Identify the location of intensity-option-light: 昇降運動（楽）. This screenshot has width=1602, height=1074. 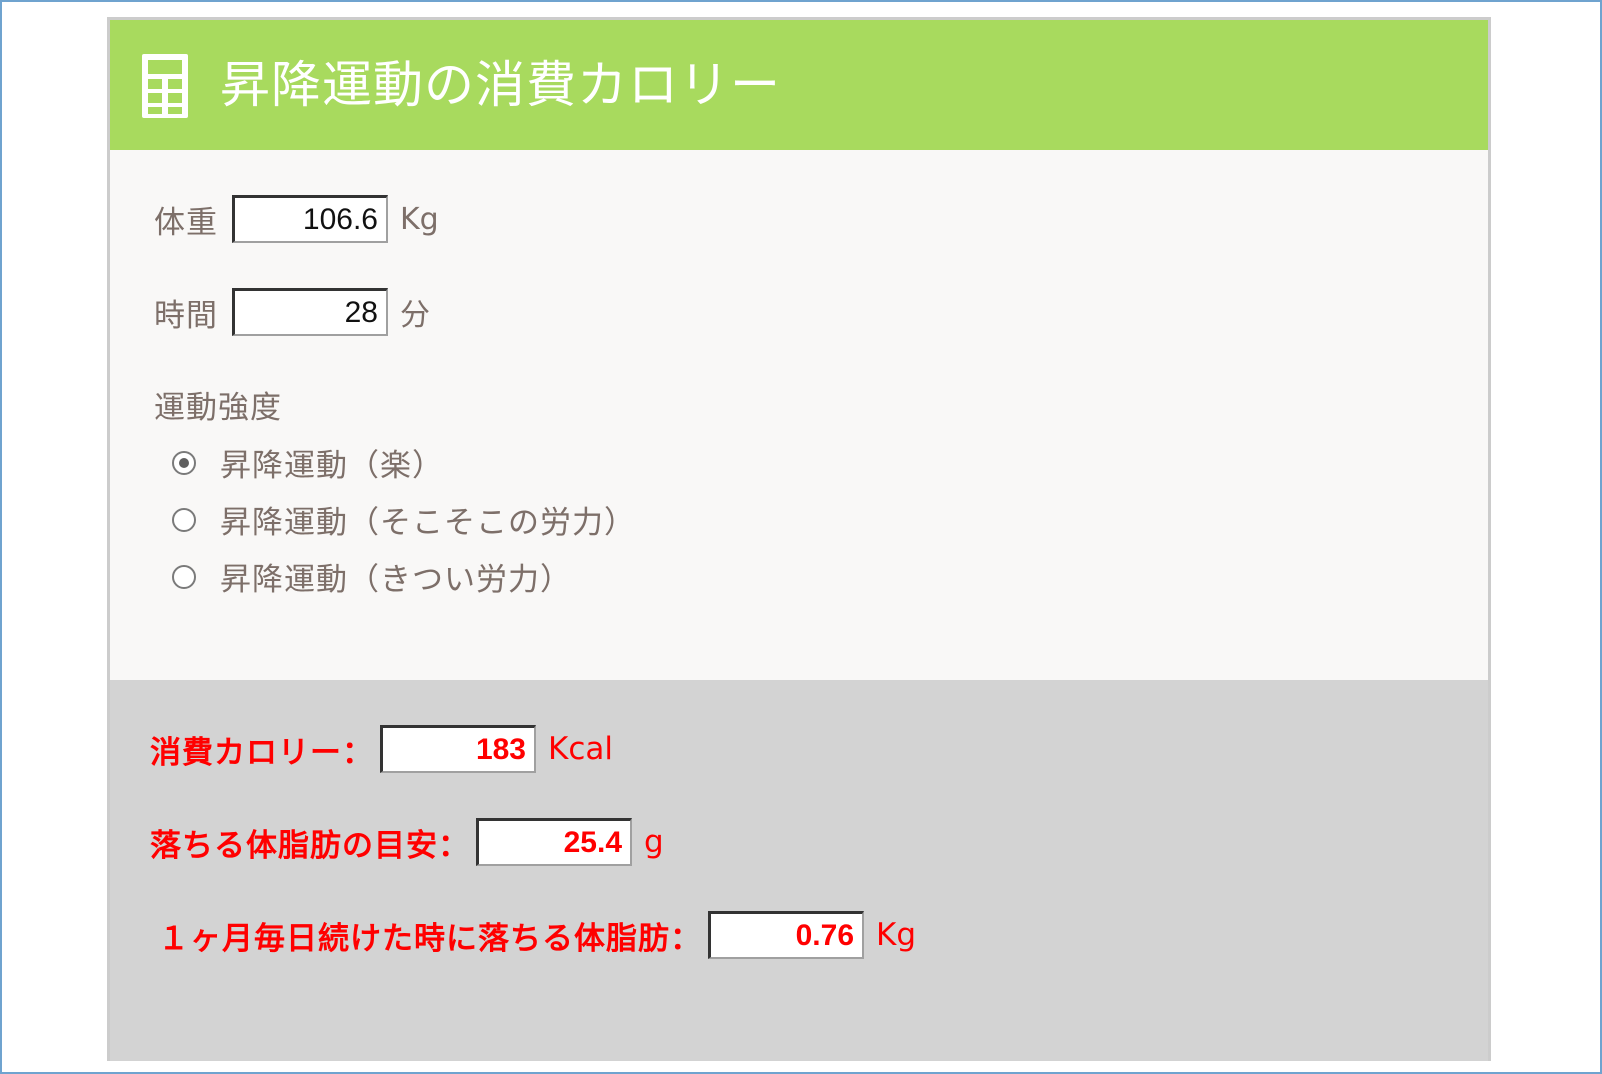
(308, 462).